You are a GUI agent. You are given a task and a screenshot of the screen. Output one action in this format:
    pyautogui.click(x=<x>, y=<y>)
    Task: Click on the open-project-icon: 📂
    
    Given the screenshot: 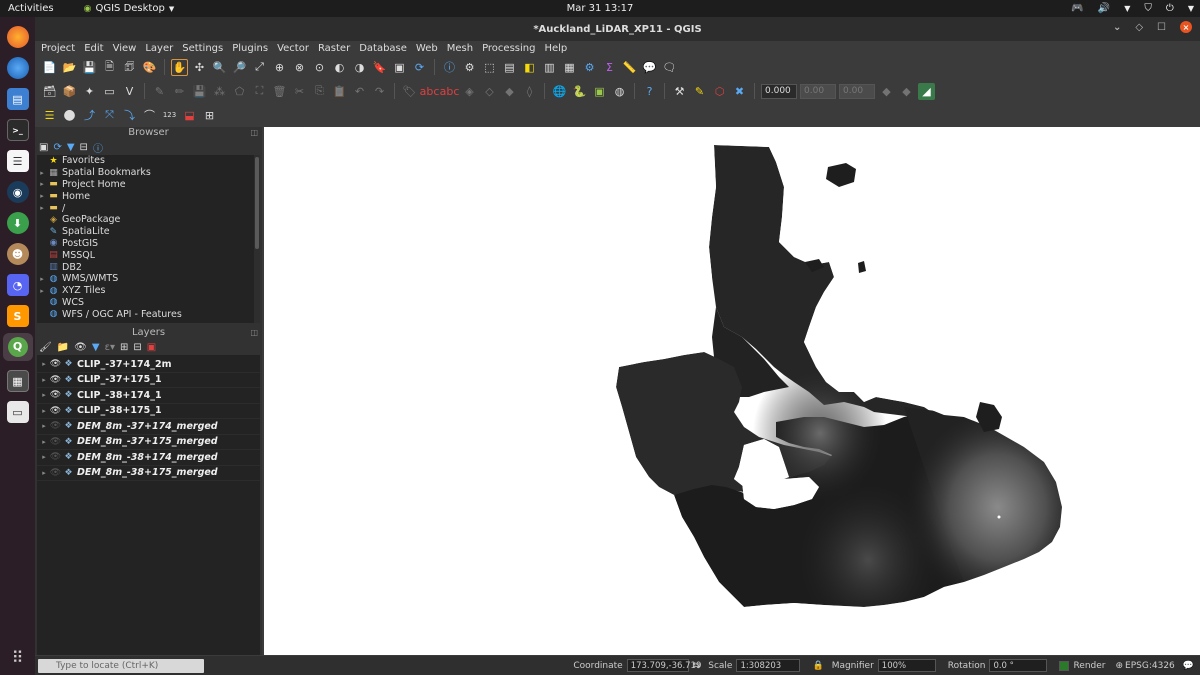 What is the action you would take?
    pyautogui.click(x=69, y=67)
    